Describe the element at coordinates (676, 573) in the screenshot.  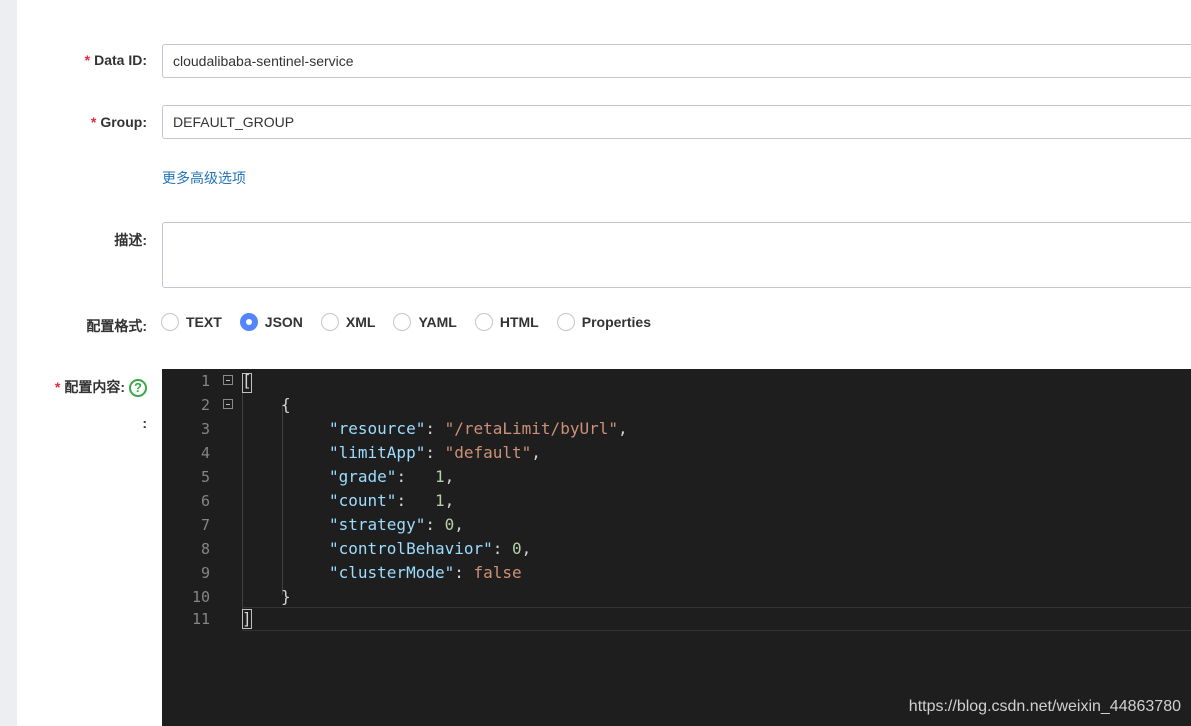
I see `code-line: 9 "clusterMode": false` at that location.